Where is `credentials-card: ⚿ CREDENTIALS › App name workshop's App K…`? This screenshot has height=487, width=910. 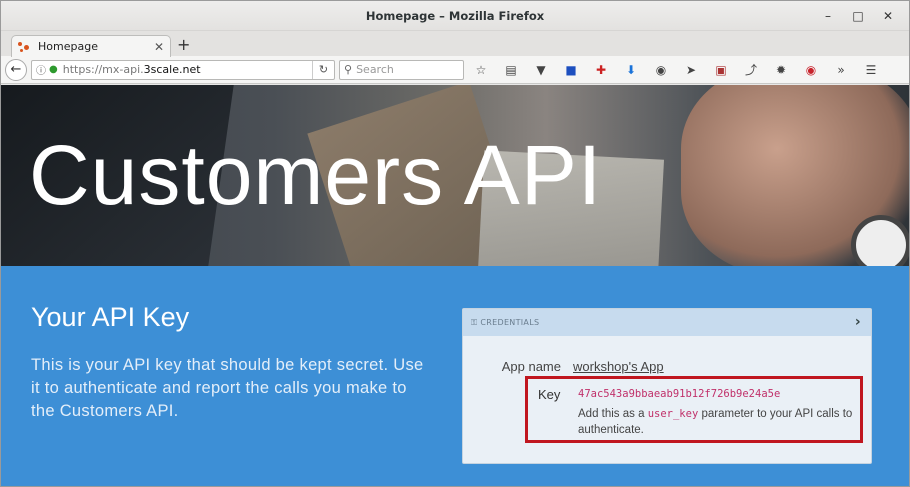 credentials-card: ⚿ CREDENTIALS › App name workshop's App K… is located at coordinates (667, 386).